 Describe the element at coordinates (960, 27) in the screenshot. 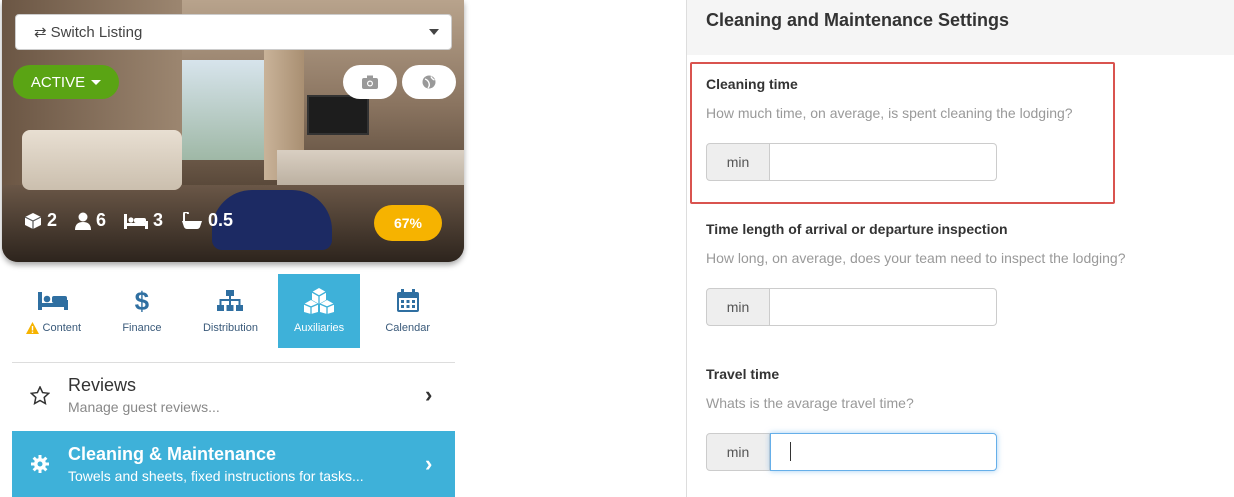

I see `panel-title: Cleaning and Maintenance Settings` at that location.